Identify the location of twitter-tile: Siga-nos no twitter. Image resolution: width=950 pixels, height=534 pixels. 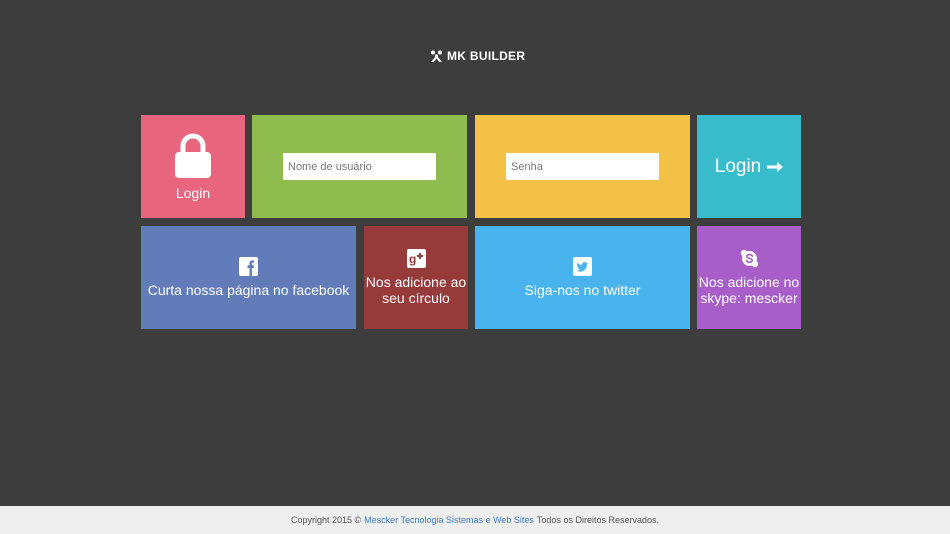
(582, 277).